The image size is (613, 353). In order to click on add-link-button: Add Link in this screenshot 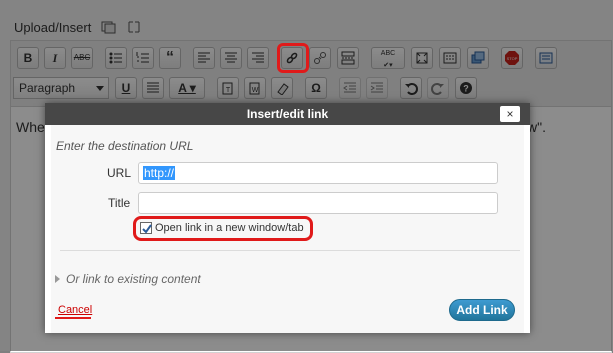, I will do `click(482, 310)`.